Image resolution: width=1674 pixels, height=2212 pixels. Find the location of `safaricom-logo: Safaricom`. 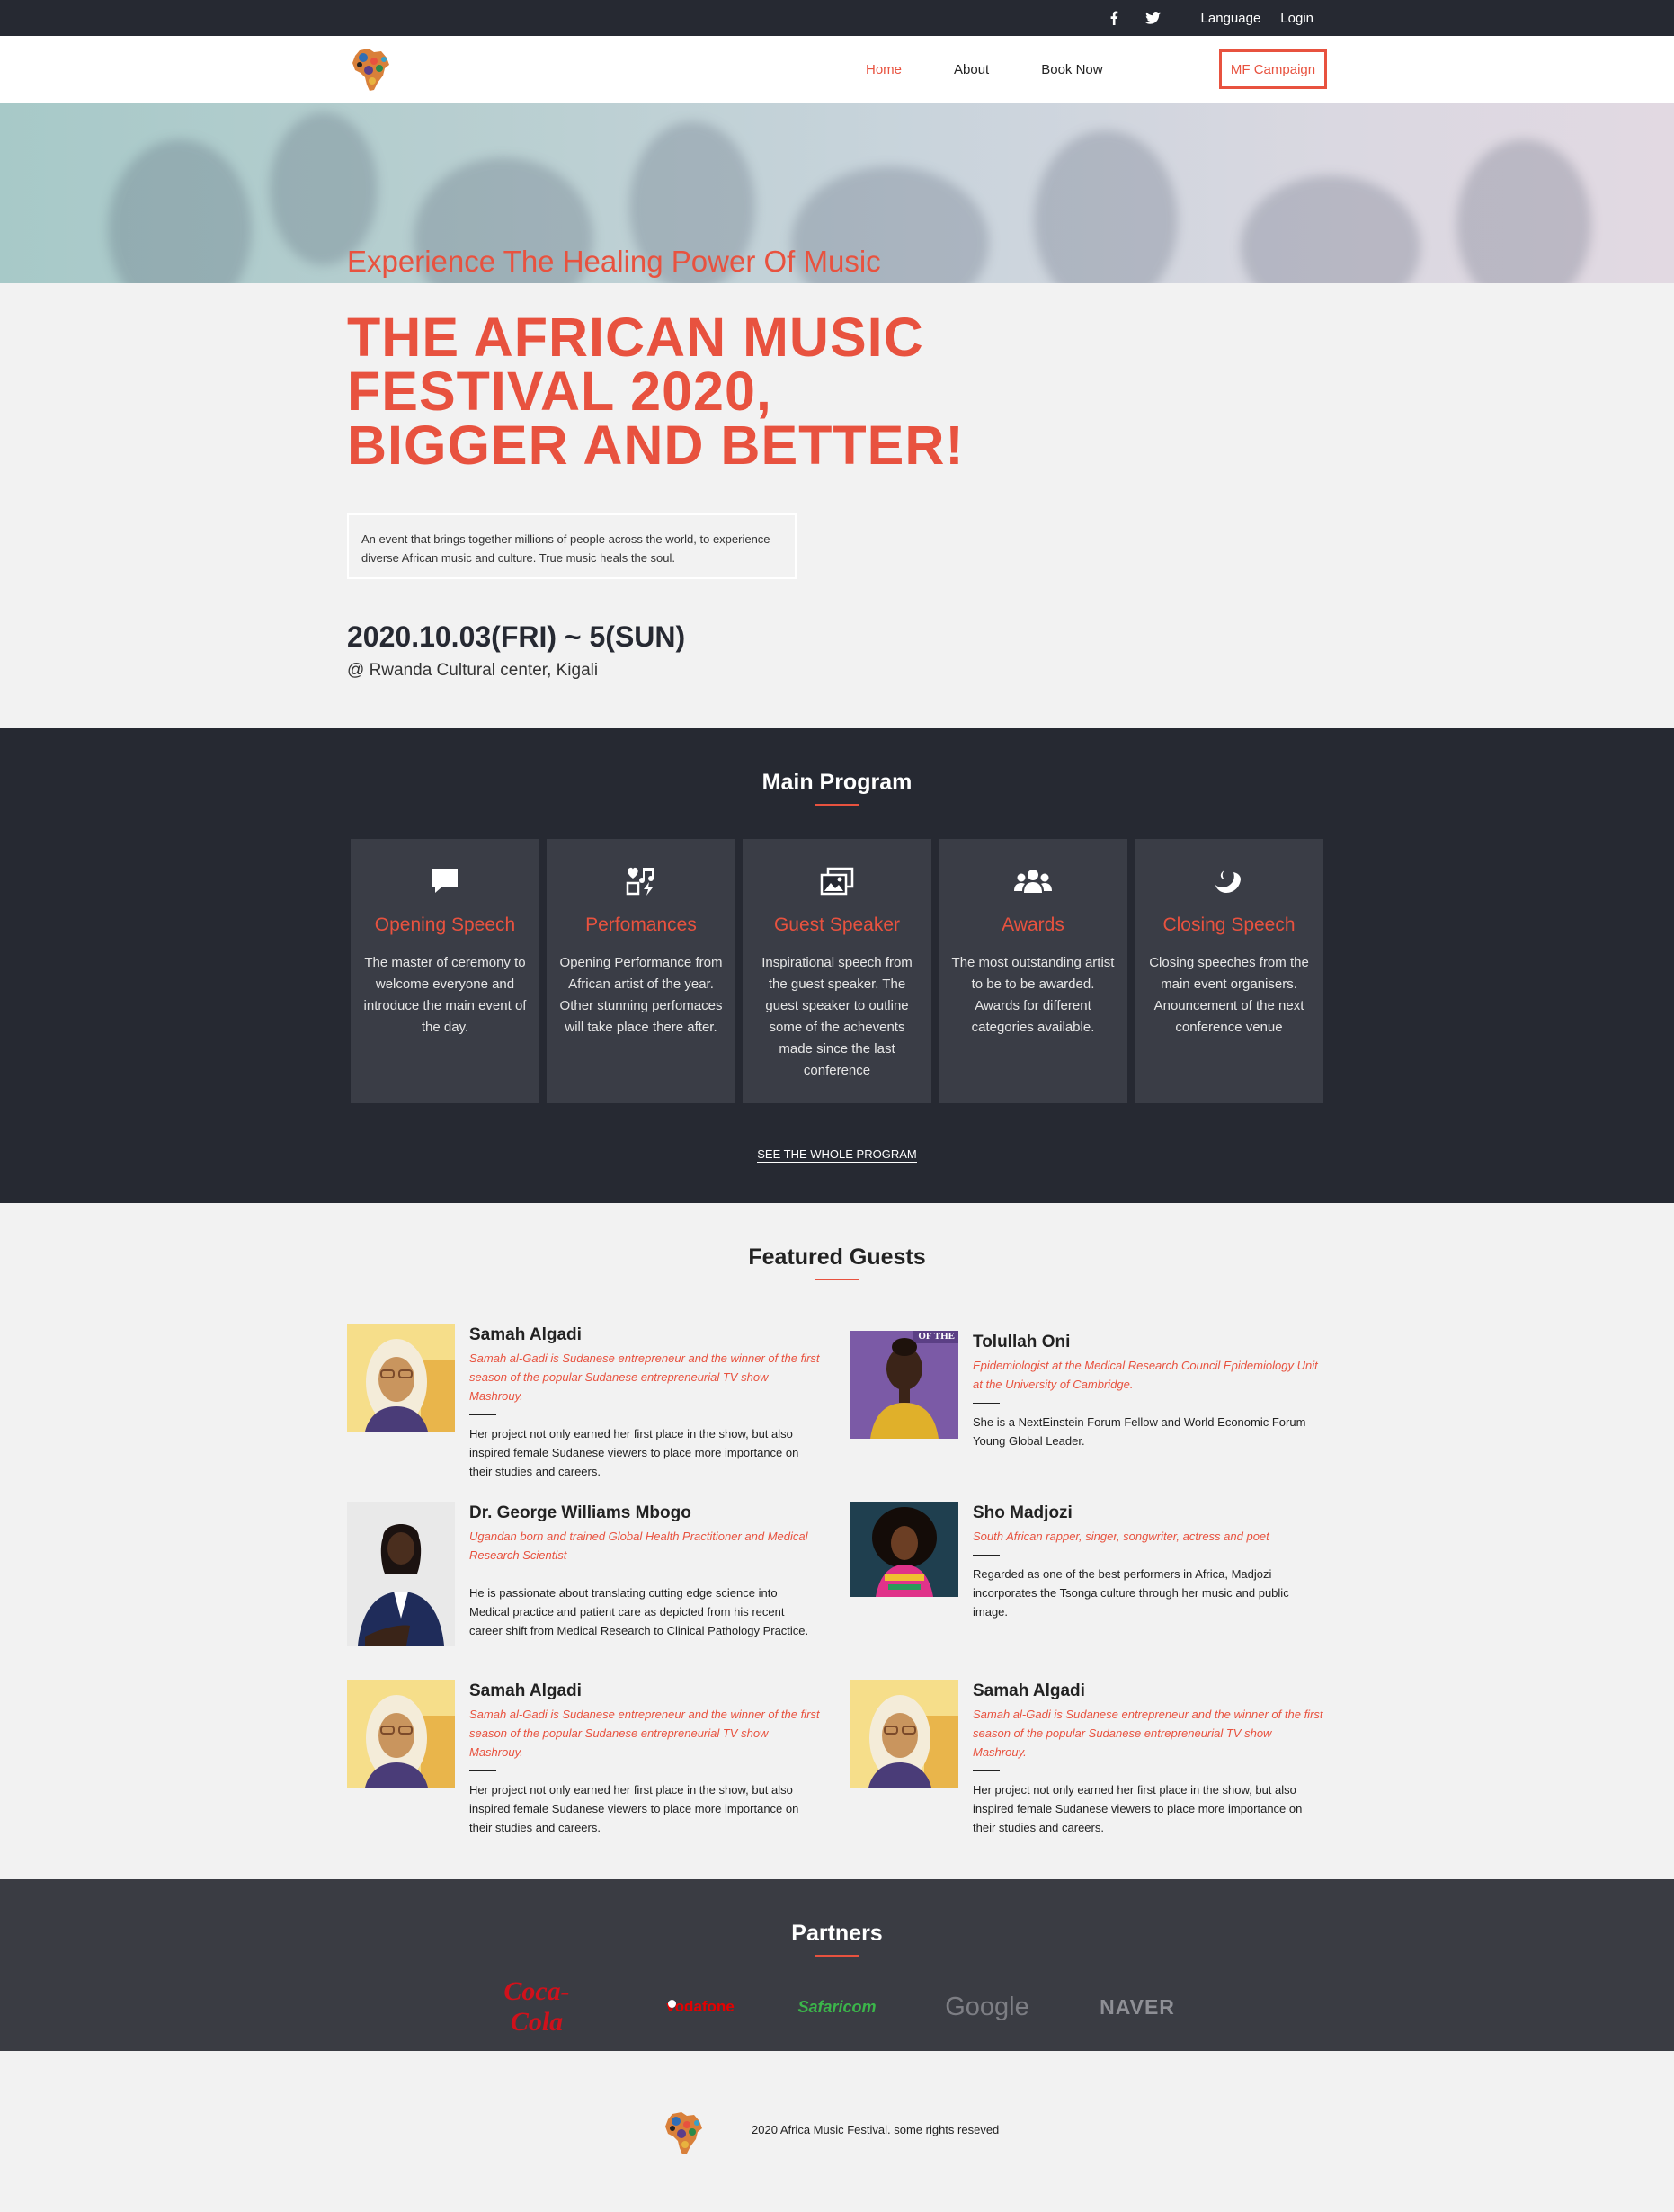

safaricom-logo: Safaricom is located at coordinates (837, 2007).